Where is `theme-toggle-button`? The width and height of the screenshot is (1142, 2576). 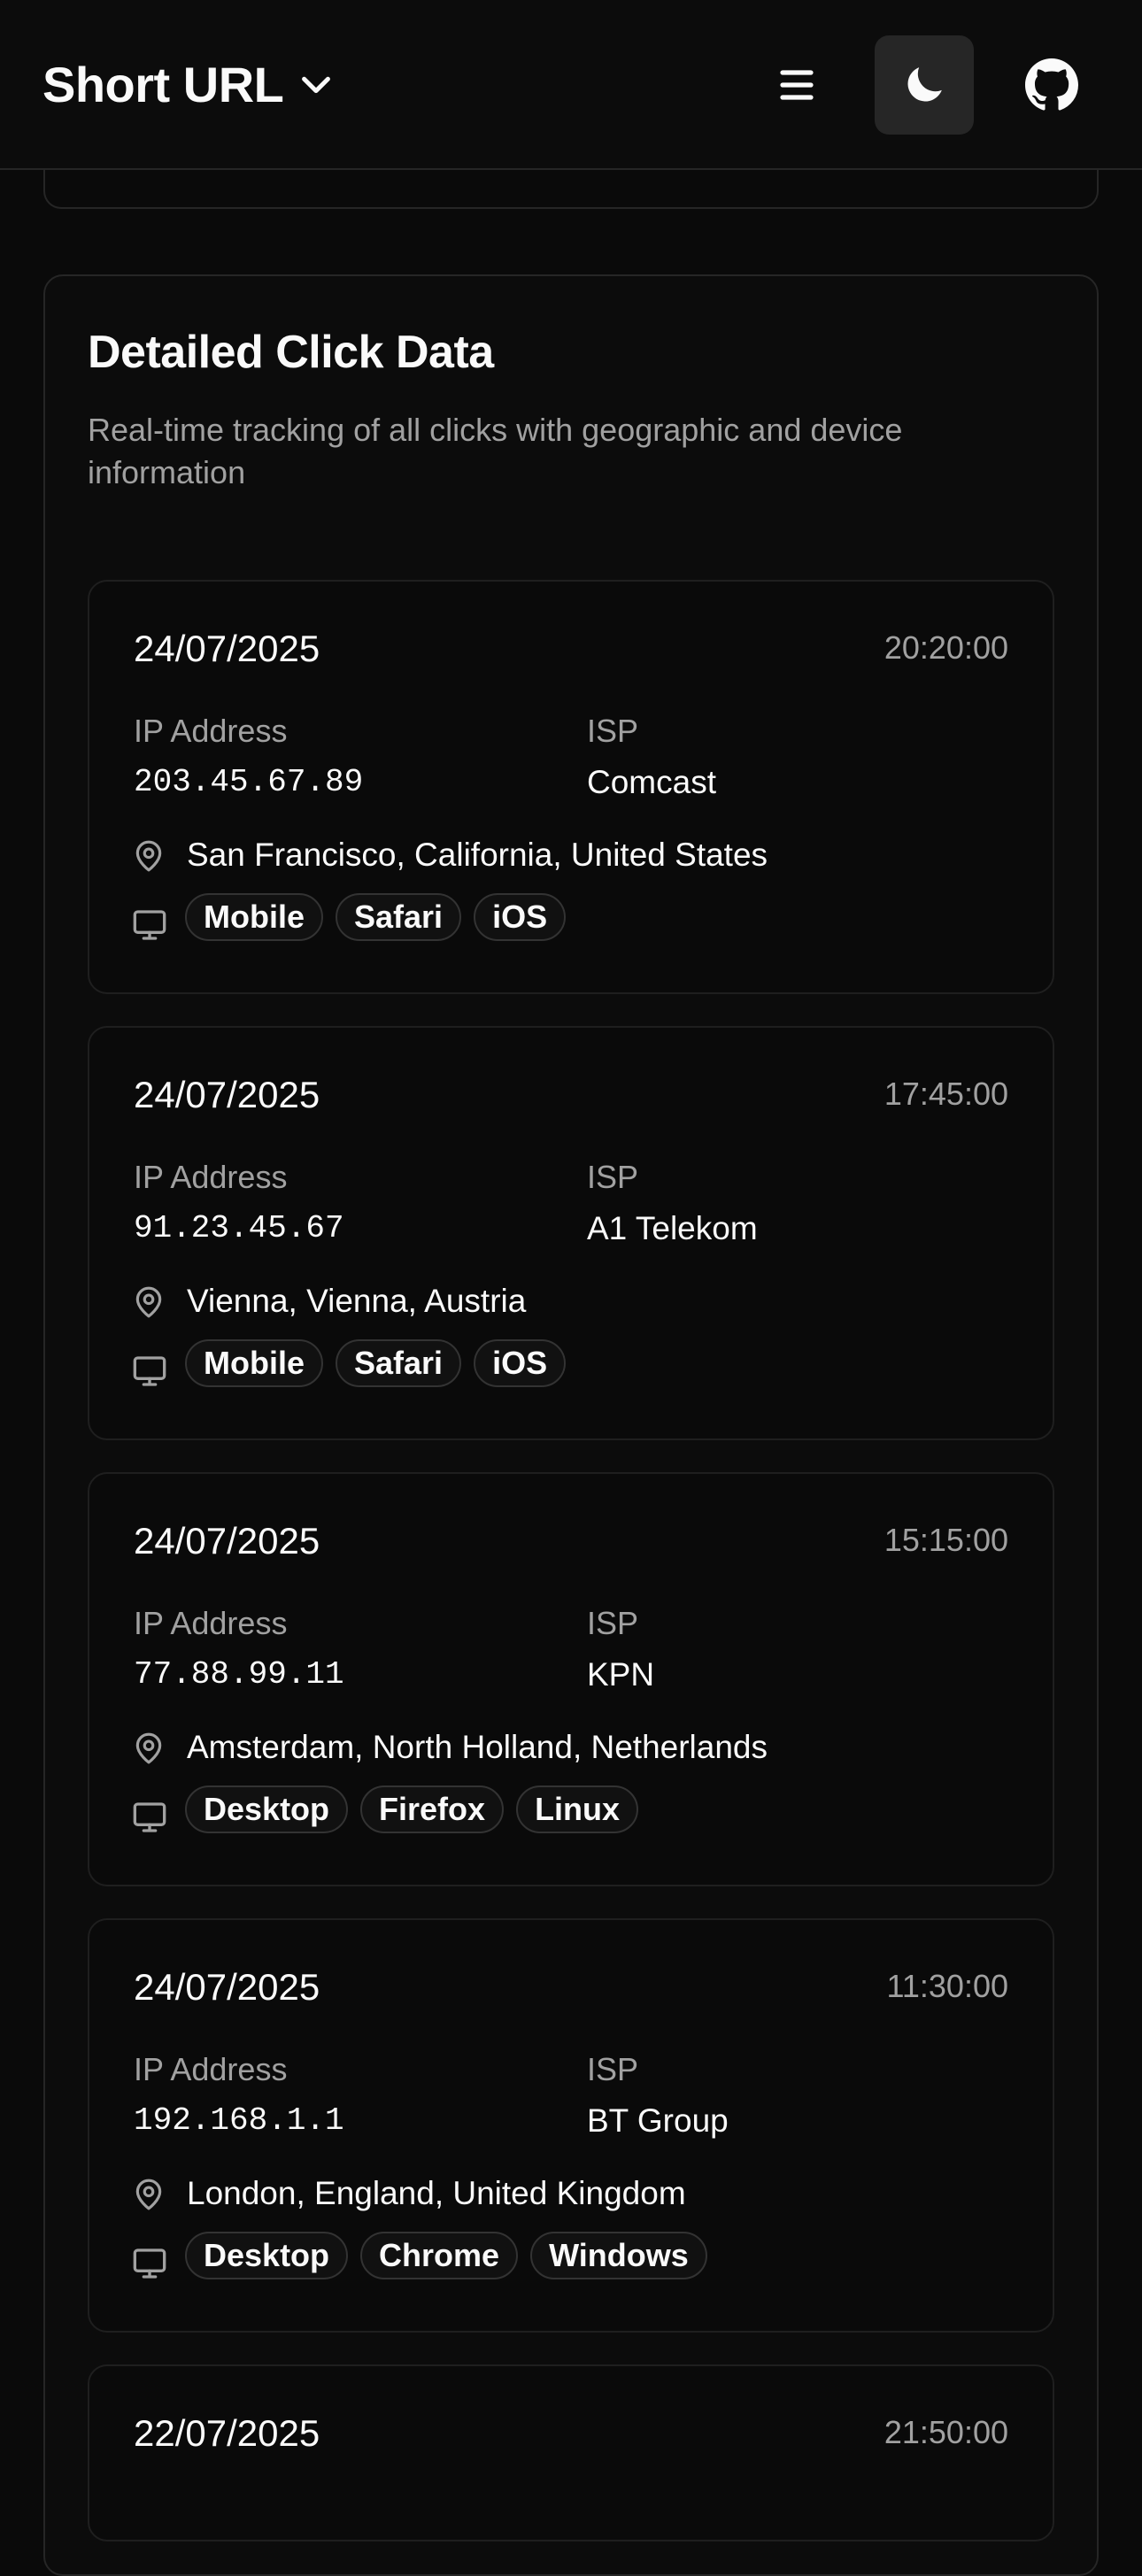
theme-toggle-button is located at coordinates (924, 85).